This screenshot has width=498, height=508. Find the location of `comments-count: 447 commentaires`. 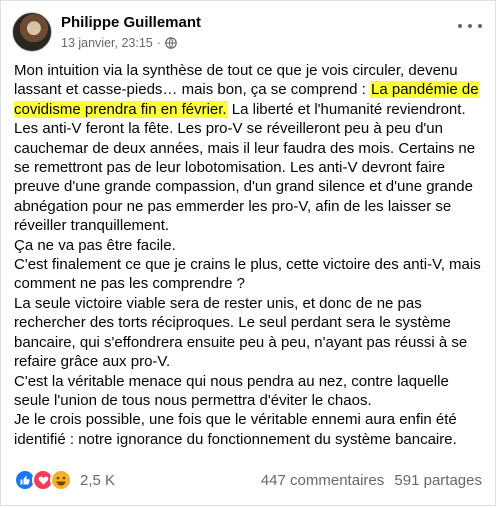

comments-count: 447 commentaires is located at coordinates (322, 480).